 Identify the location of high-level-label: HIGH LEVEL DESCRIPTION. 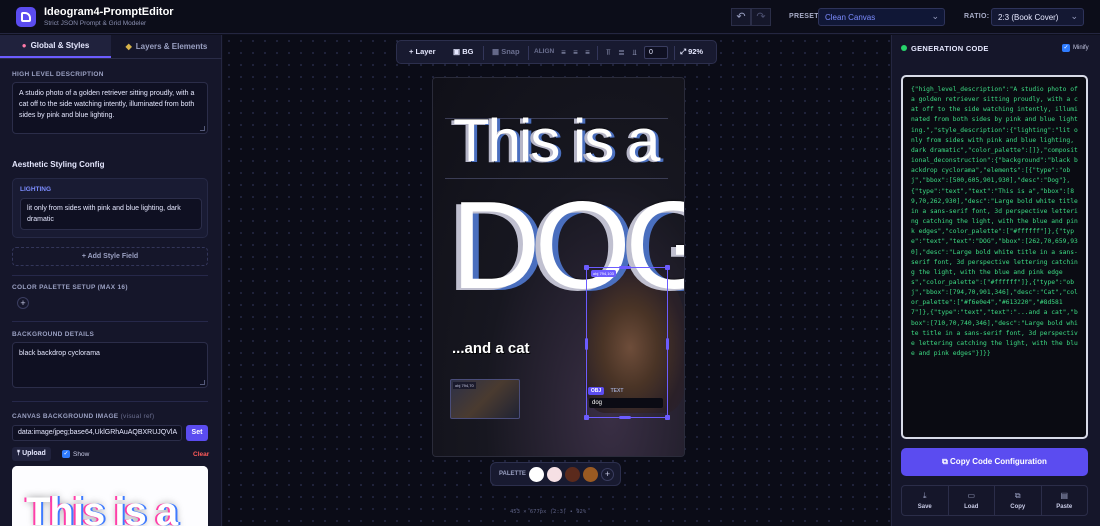
(58, 74).